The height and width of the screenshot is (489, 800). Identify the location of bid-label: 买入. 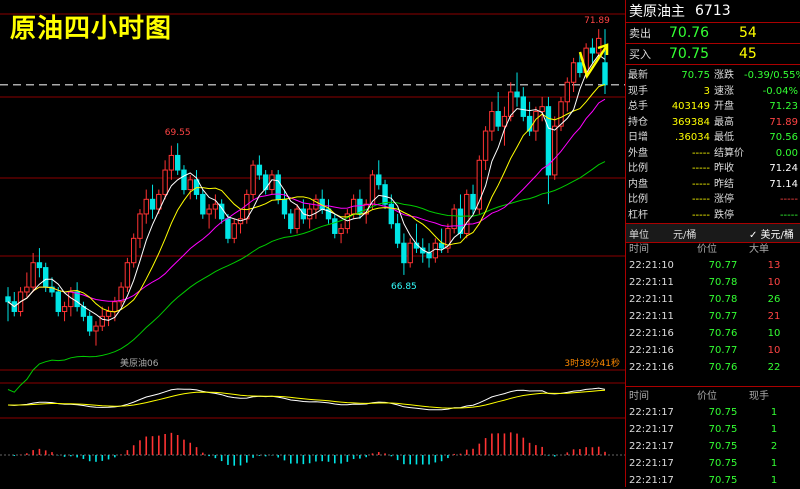
(640, 54).